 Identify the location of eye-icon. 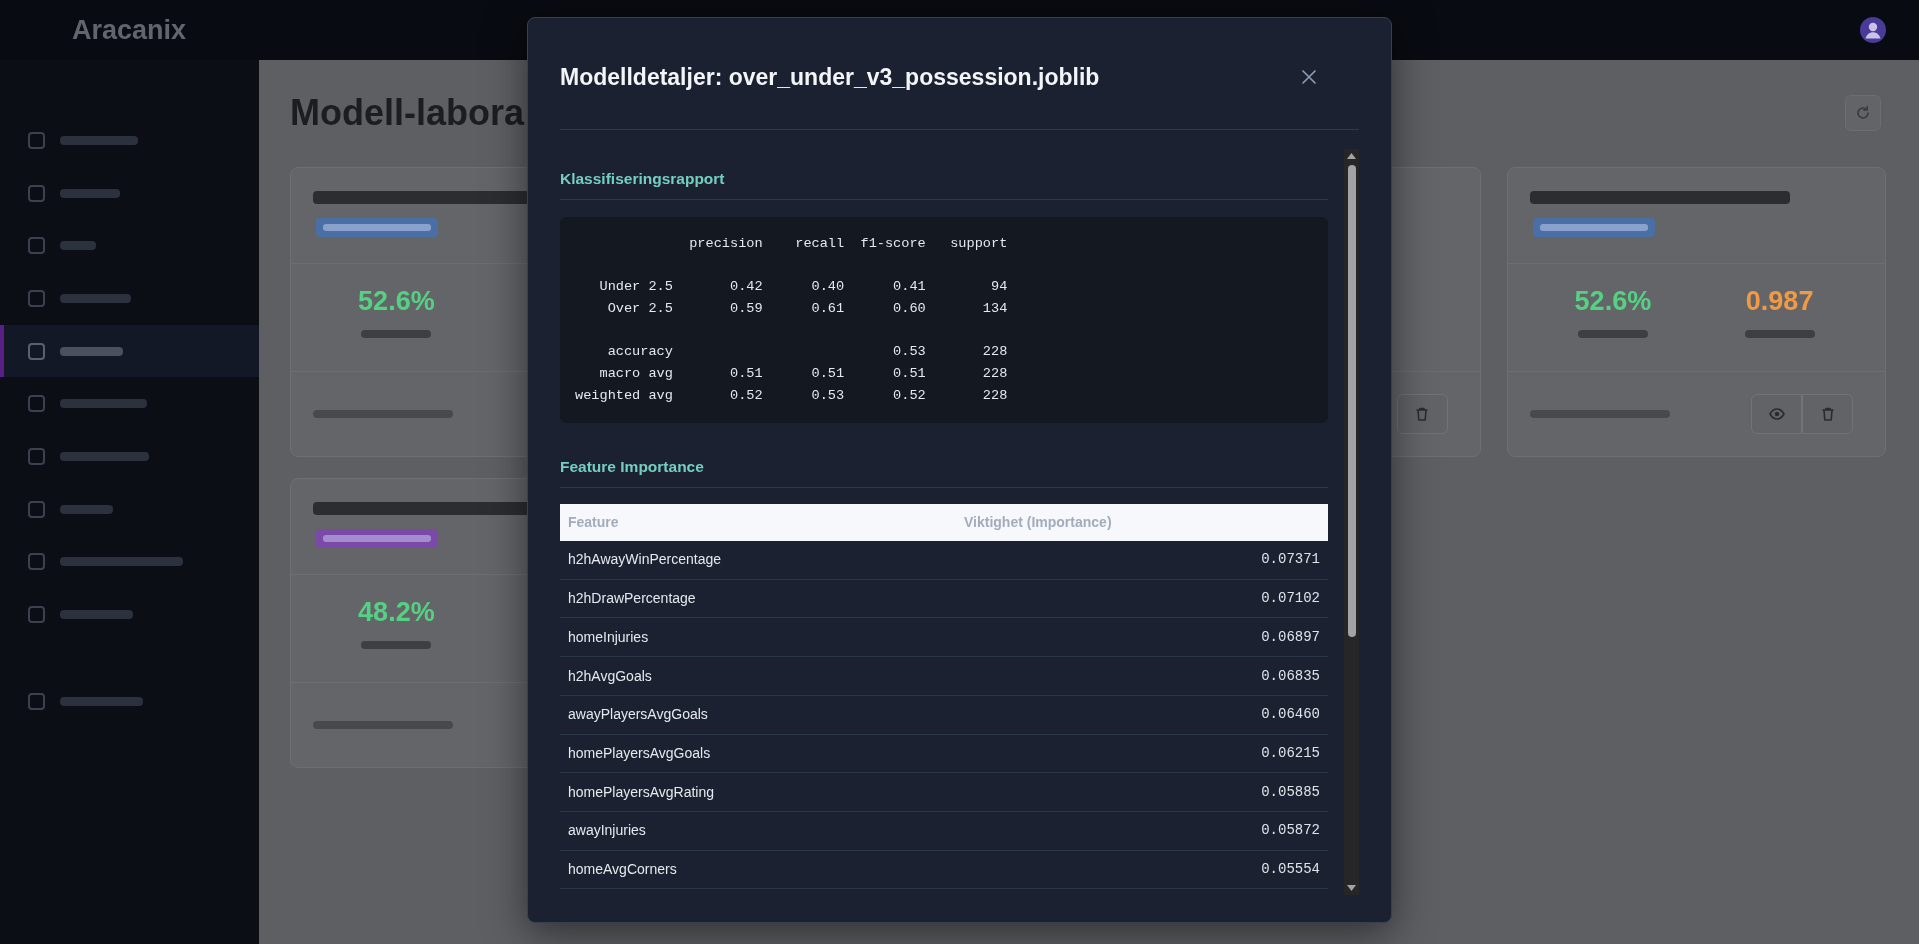
(1776, 414).